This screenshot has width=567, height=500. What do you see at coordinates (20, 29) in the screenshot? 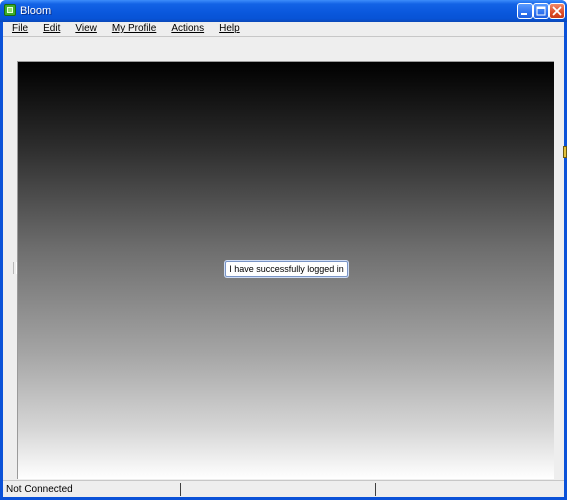
I see `menu-file: File` at bounding box center [20, 29].